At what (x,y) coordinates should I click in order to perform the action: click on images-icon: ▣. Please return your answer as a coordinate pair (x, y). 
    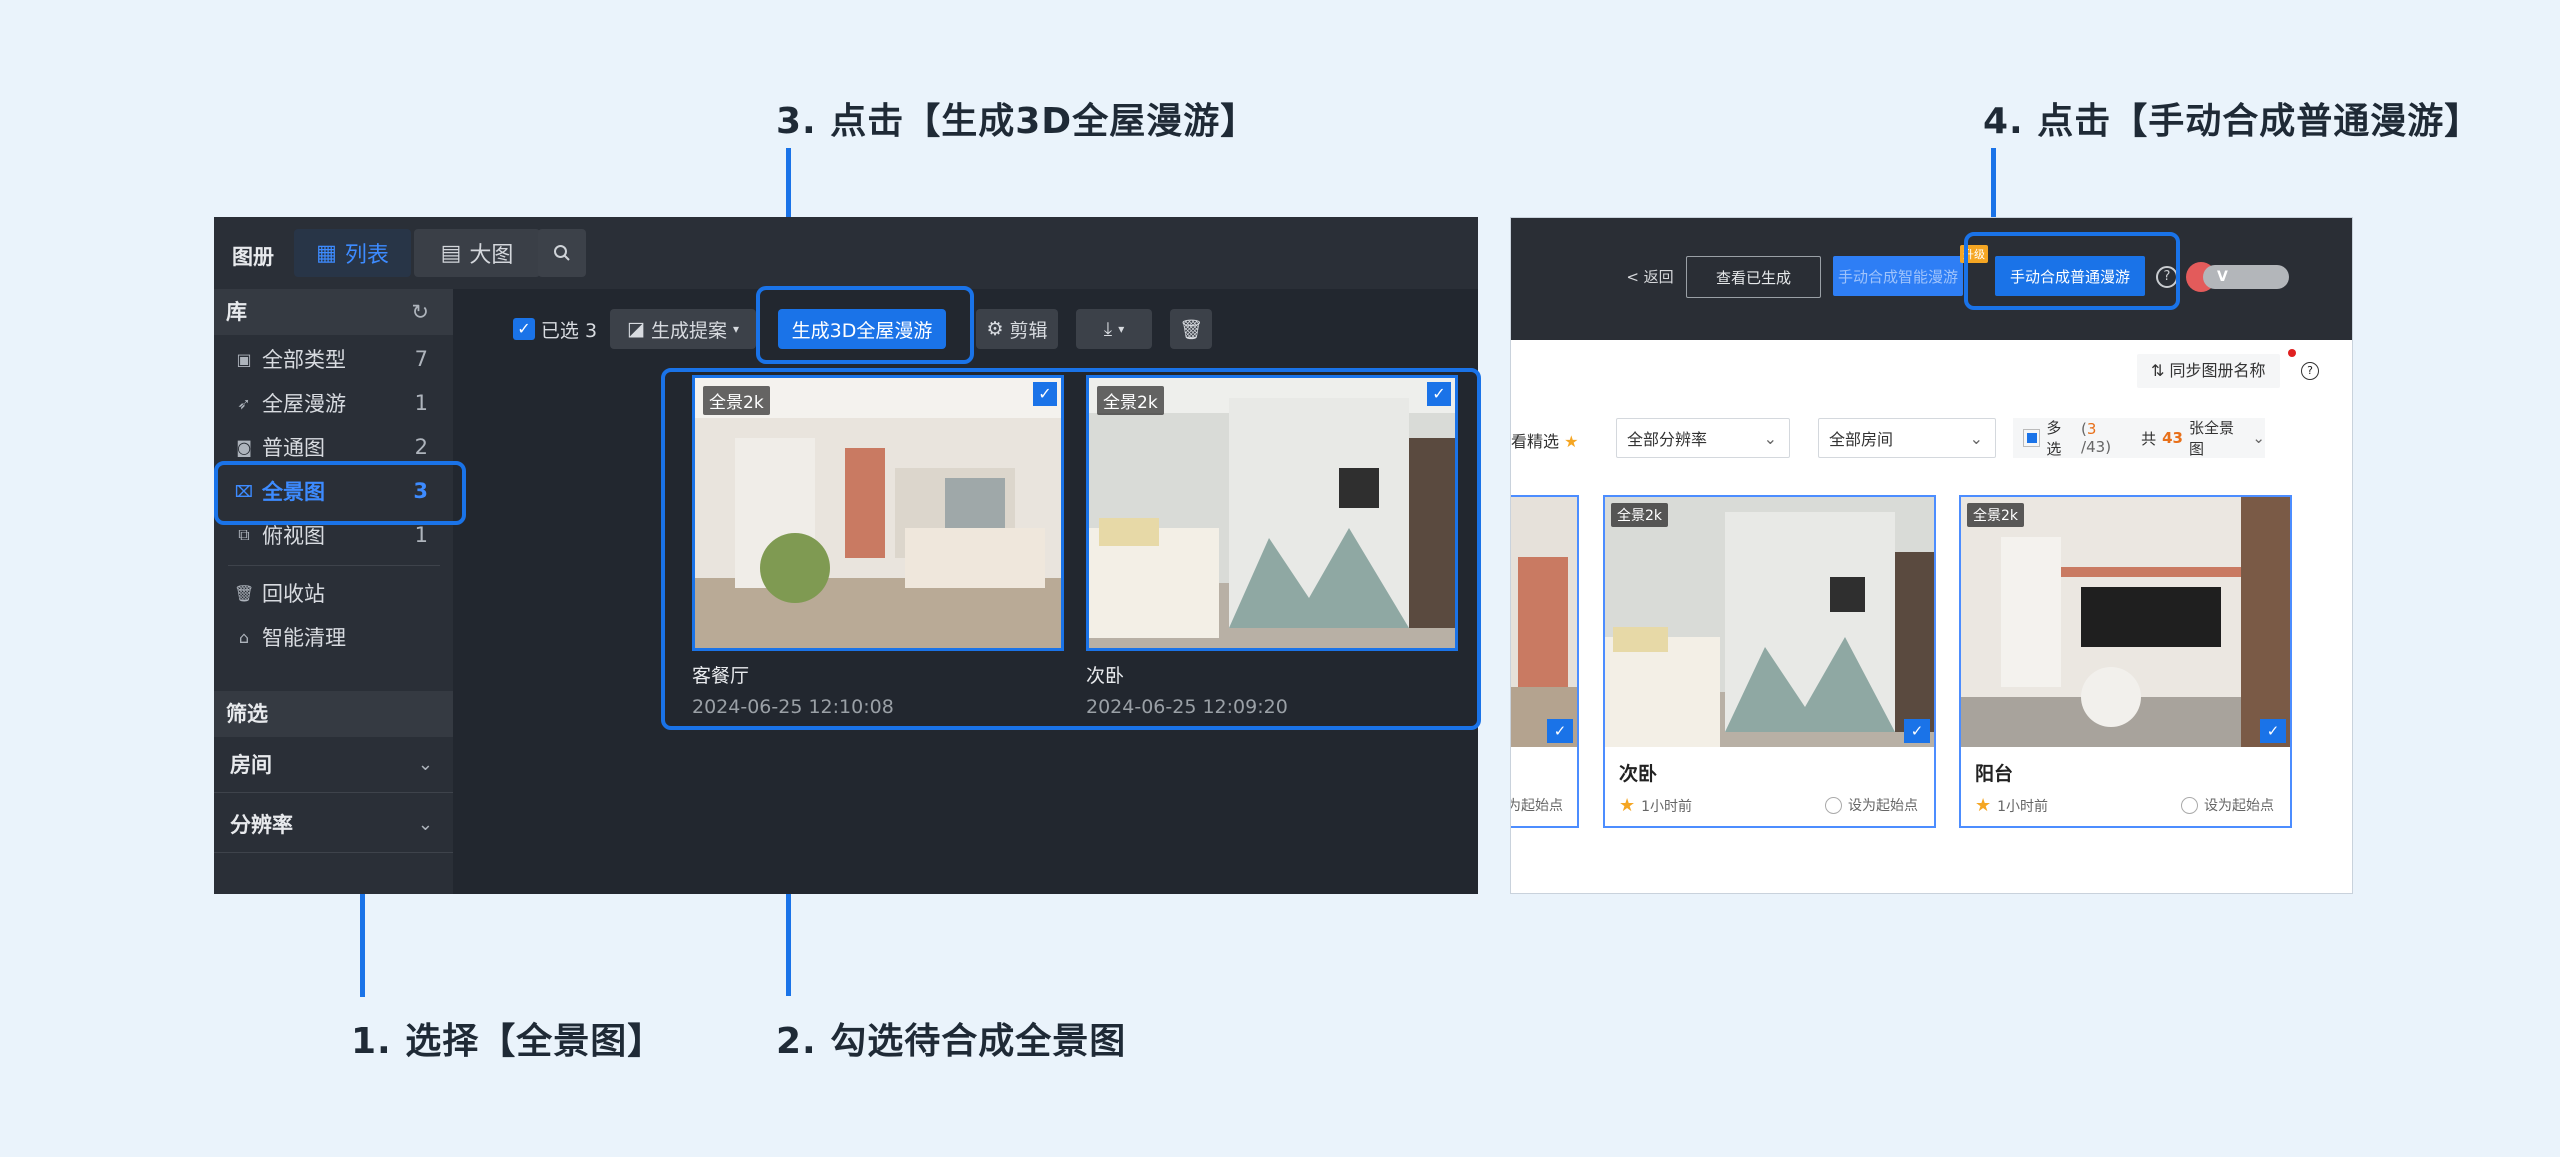
    Looking at the image, I should click on (244, 359).